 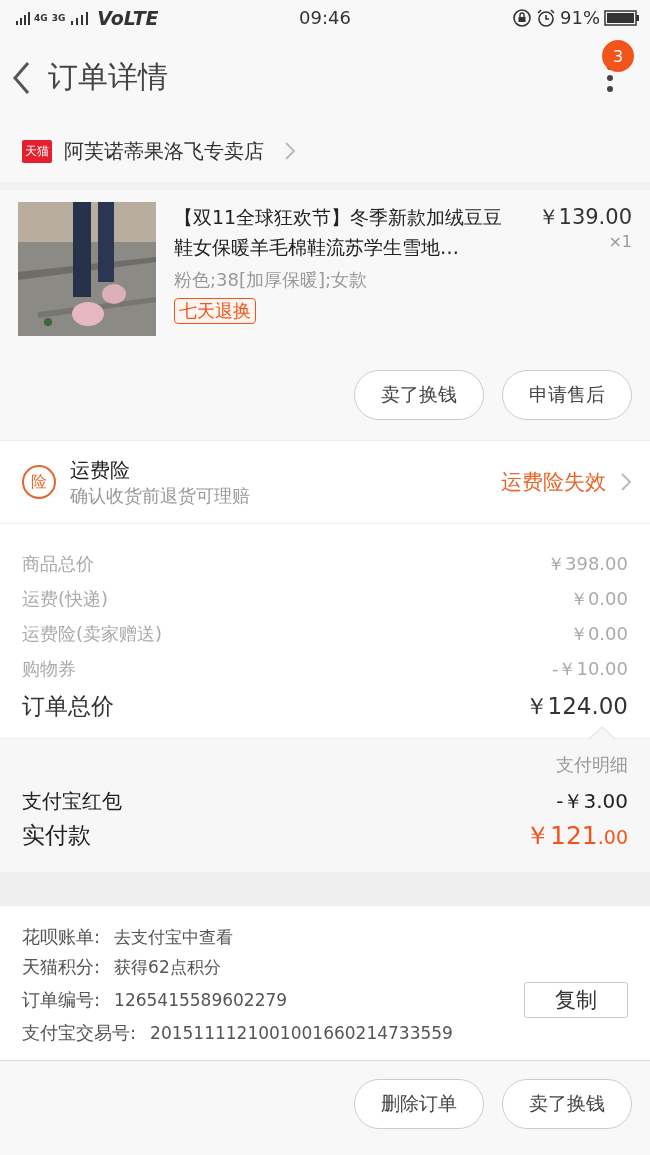 What do you see at coordinates (622, 17) in the screenshot?
I see `battery-icon` at bounding box center [622, 17].